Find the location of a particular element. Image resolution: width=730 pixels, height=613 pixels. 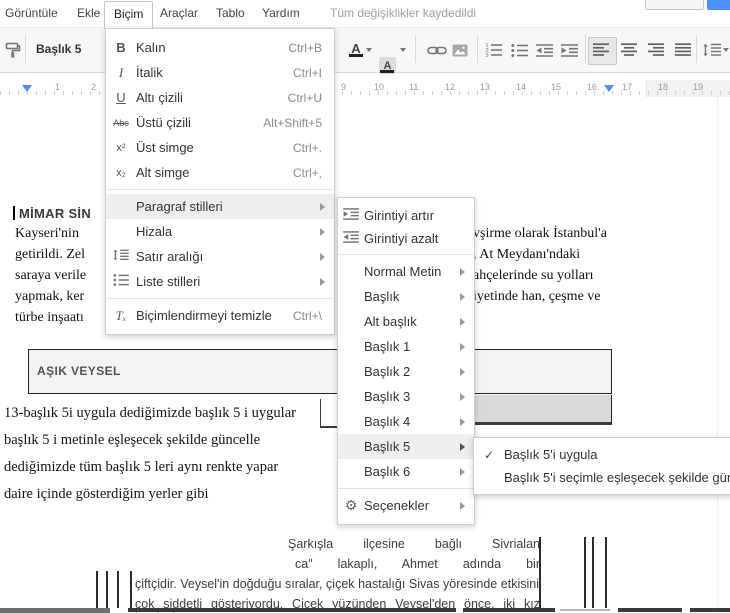

menu-item-increase-indent: Girintiyi artır is located at coordinates (406, 215).